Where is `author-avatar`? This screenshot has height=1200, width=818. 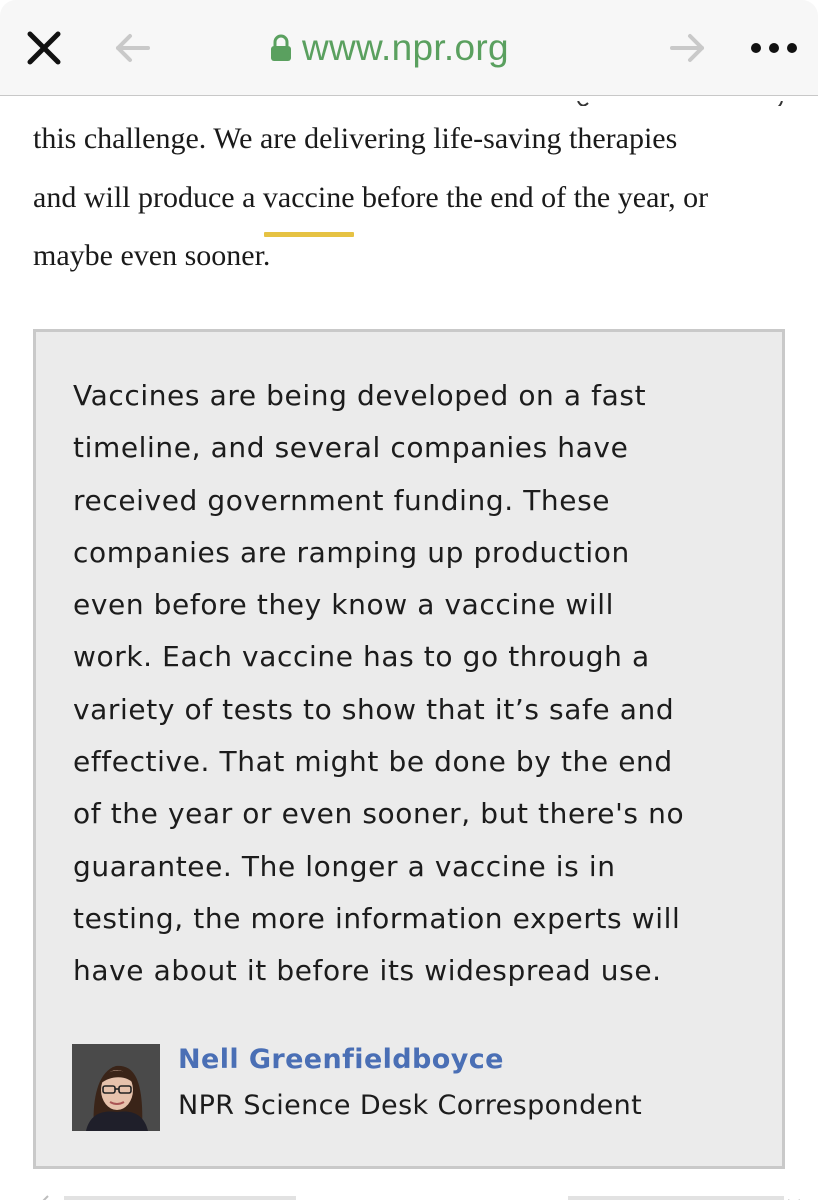
author-avatar is located at coordinates (116, 1087).